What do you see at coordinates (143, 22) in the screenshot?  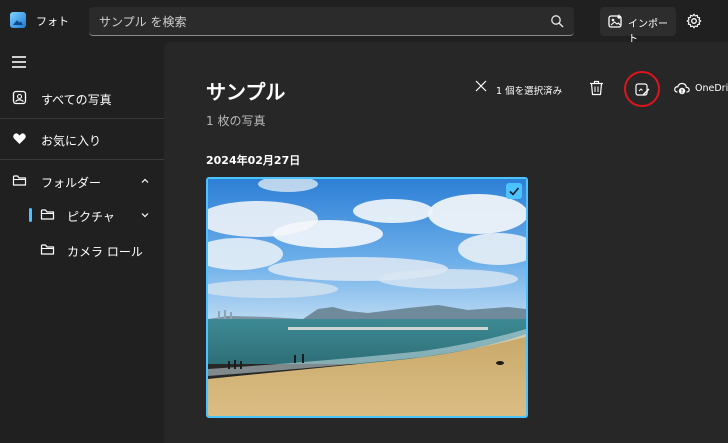 I see `search-placeholder: サンプル を検索` at bounding box center [143, 22].